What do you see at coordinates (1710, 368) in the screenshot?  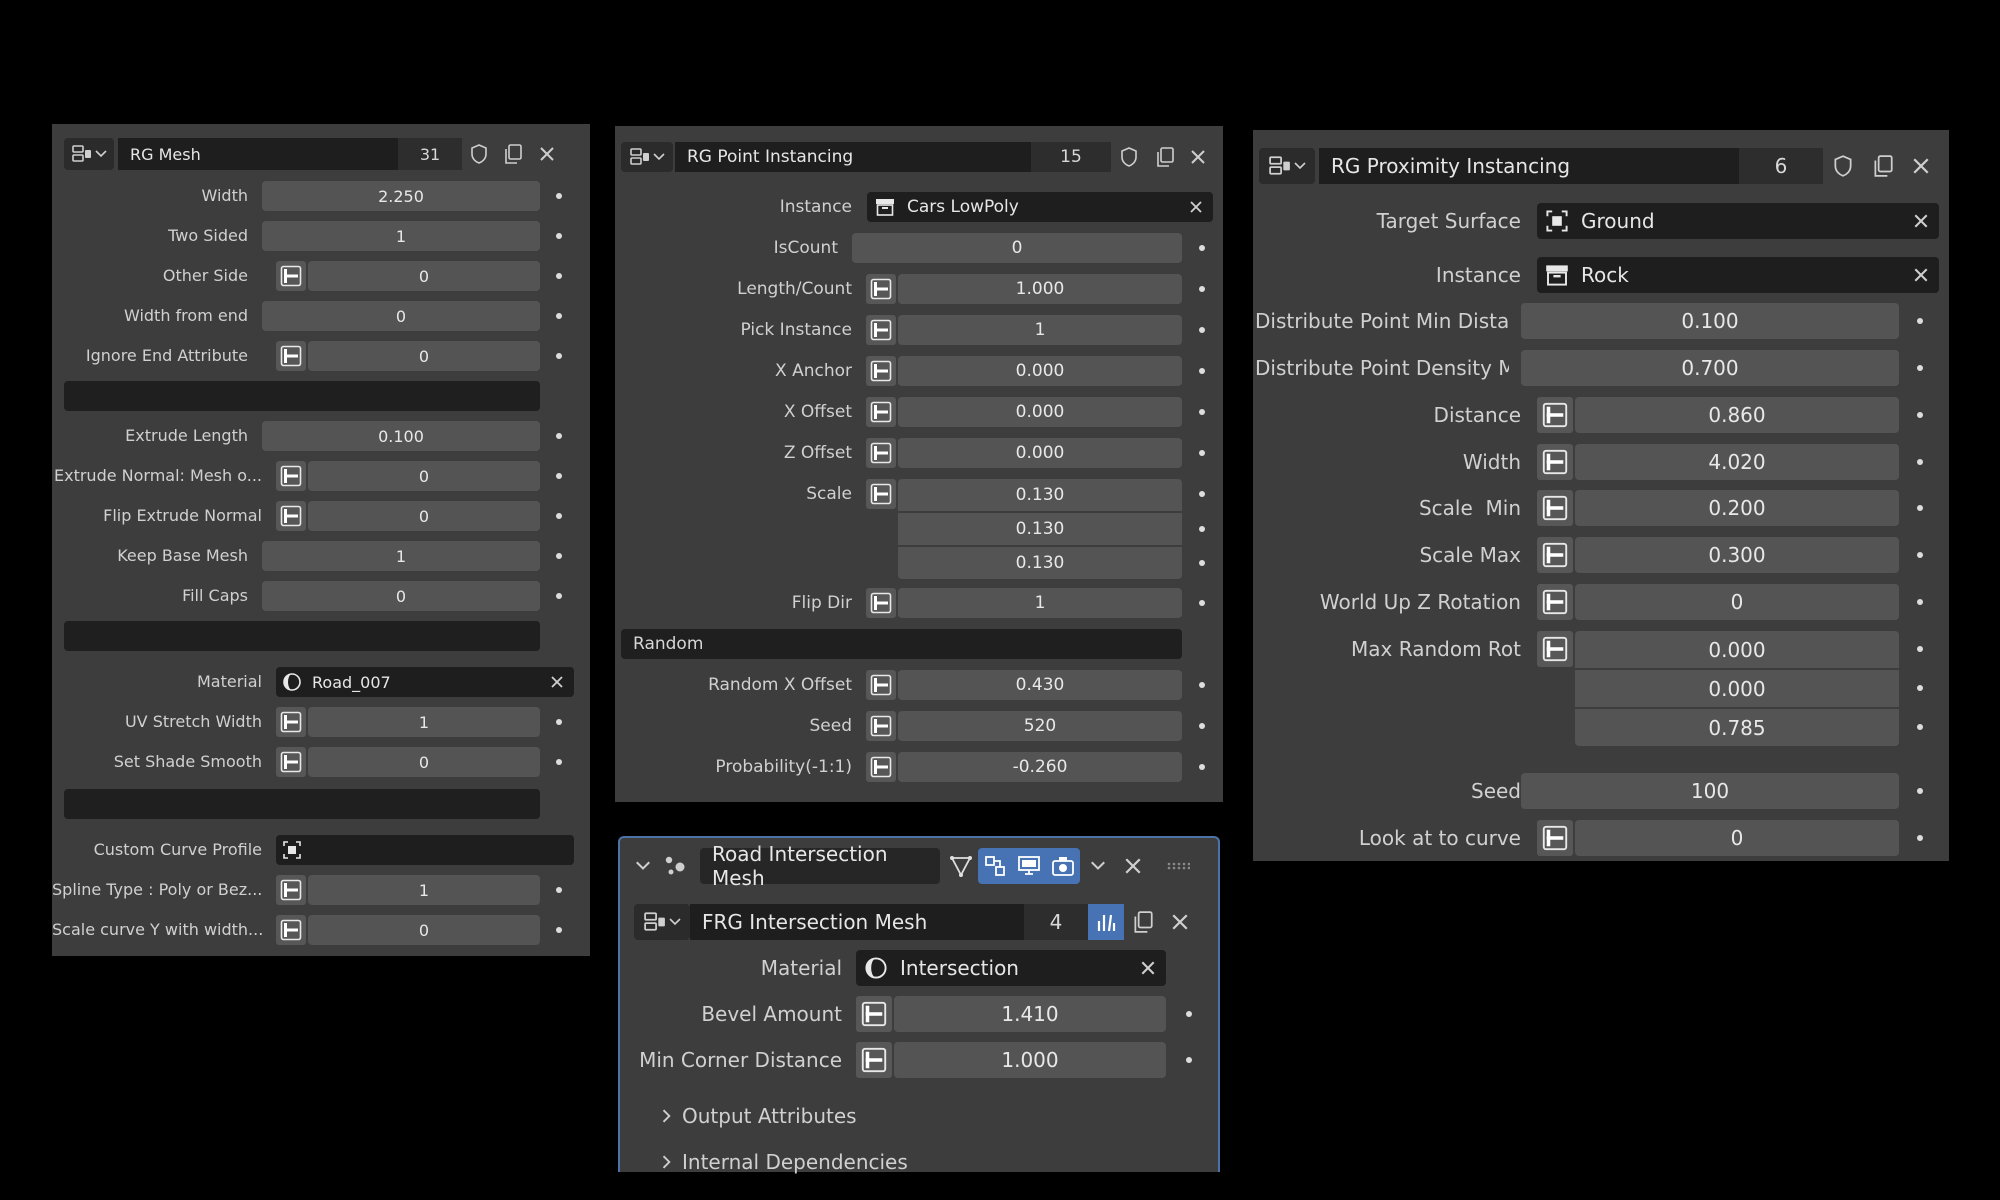 I see `dist-point-density-field: 0.700` at bounding box center [1710, 368].